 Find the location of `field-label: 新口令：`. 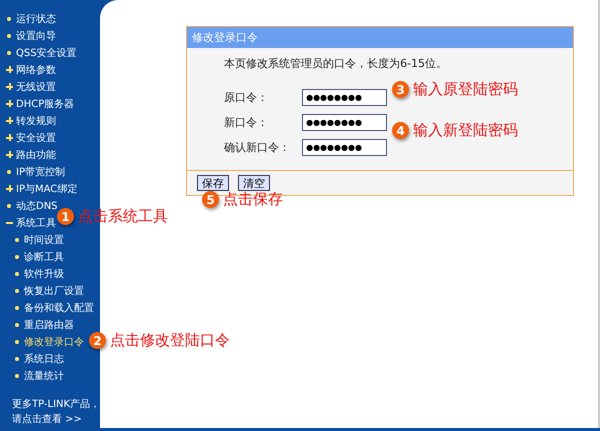

field-label: 新口令： is located at coordinates (247, 122).